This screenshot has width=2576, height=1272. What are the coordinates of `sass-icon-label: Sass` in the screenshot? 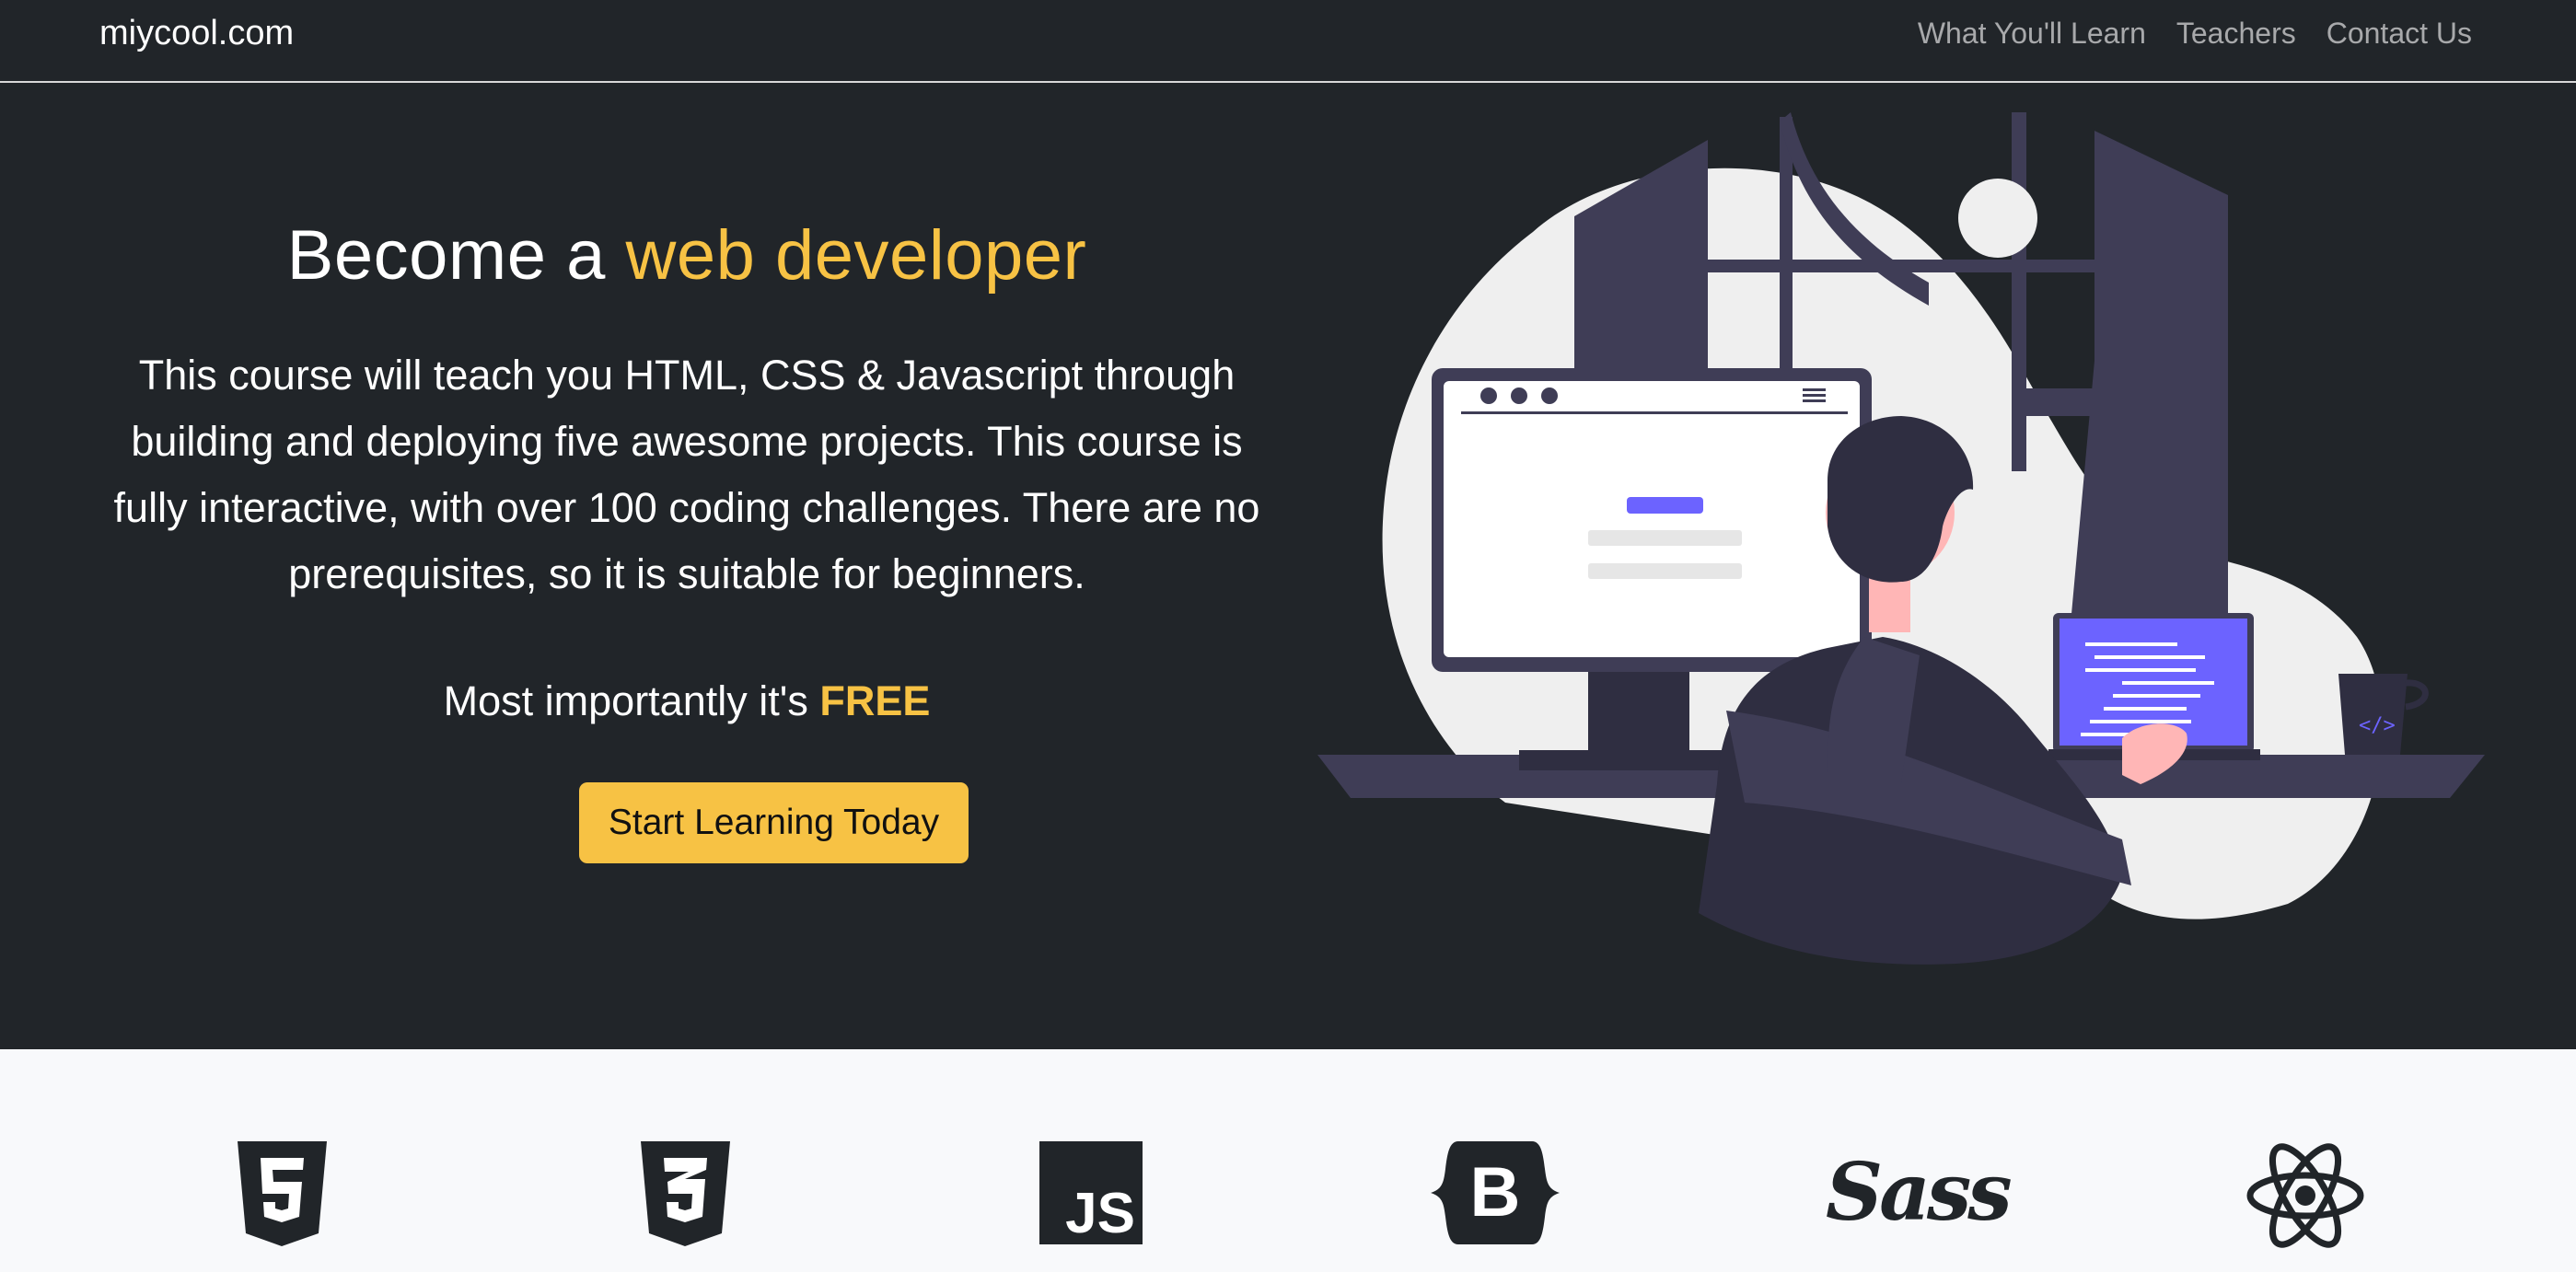 It's located at (1919, 1192).